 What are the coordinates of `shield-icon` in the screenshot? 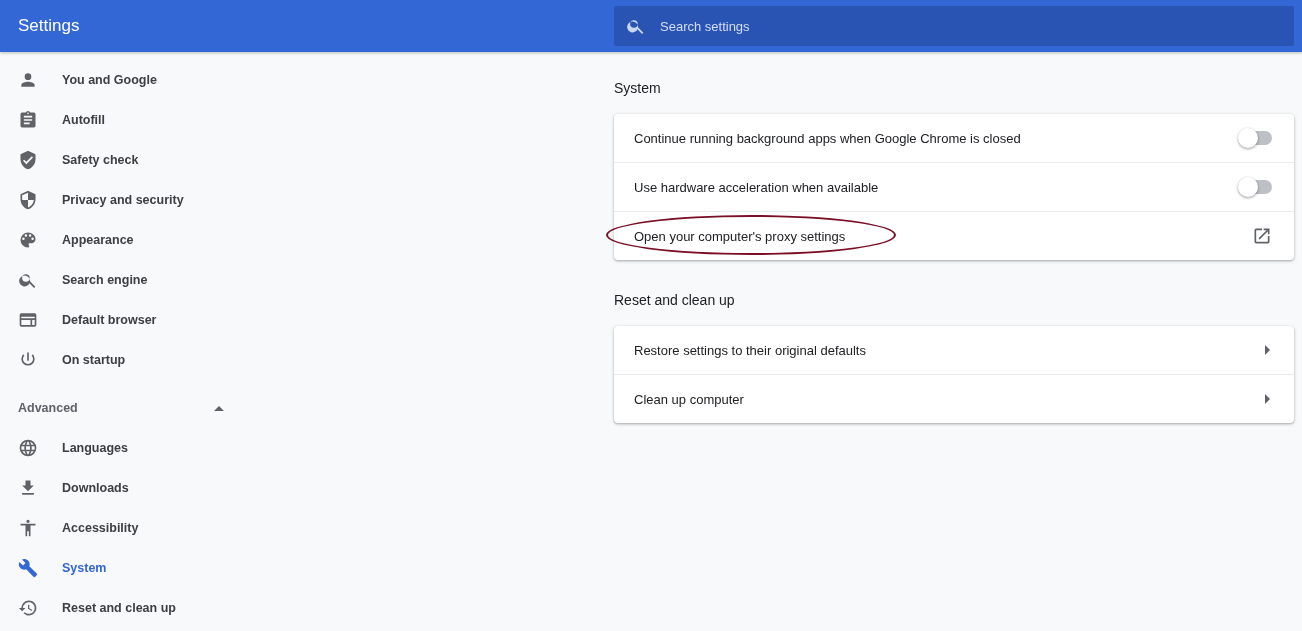 It's located at (28, 200).